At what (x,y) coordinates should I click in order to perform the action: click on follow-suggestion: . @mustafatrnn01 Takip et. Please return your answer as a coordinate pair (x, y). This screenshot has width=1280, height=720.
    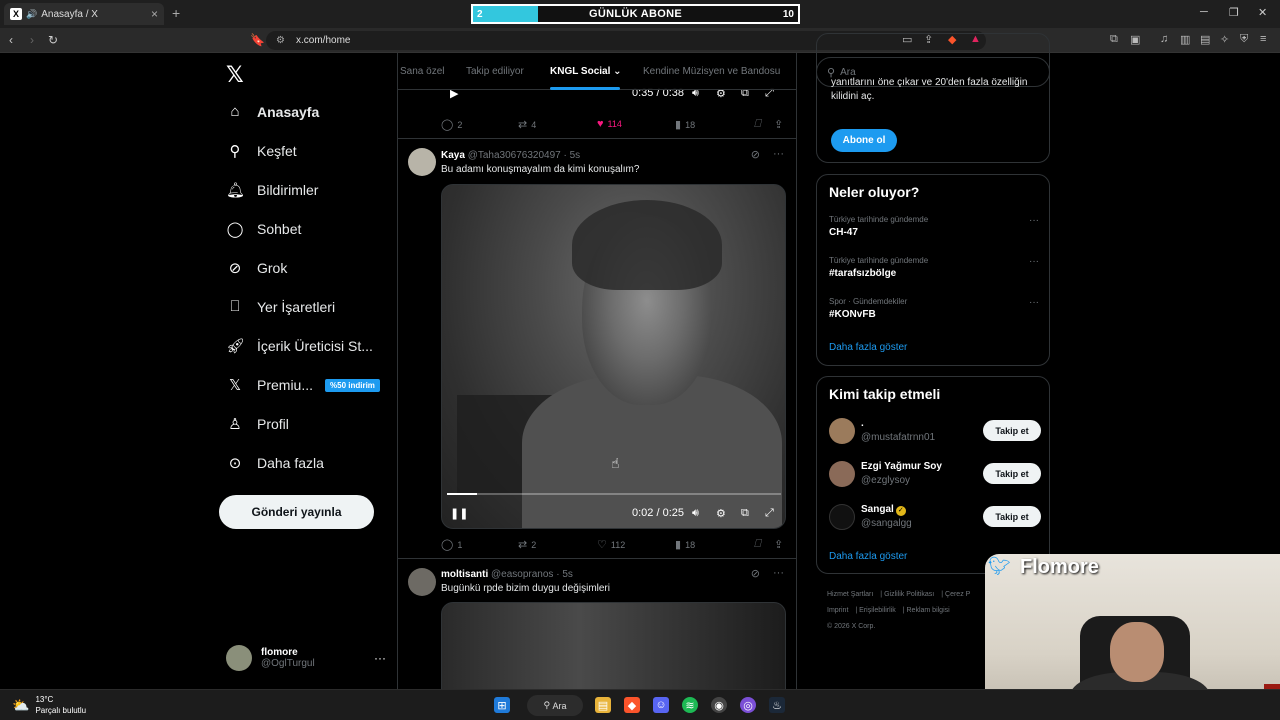
    Looking at the image, I should click on (935, 431).